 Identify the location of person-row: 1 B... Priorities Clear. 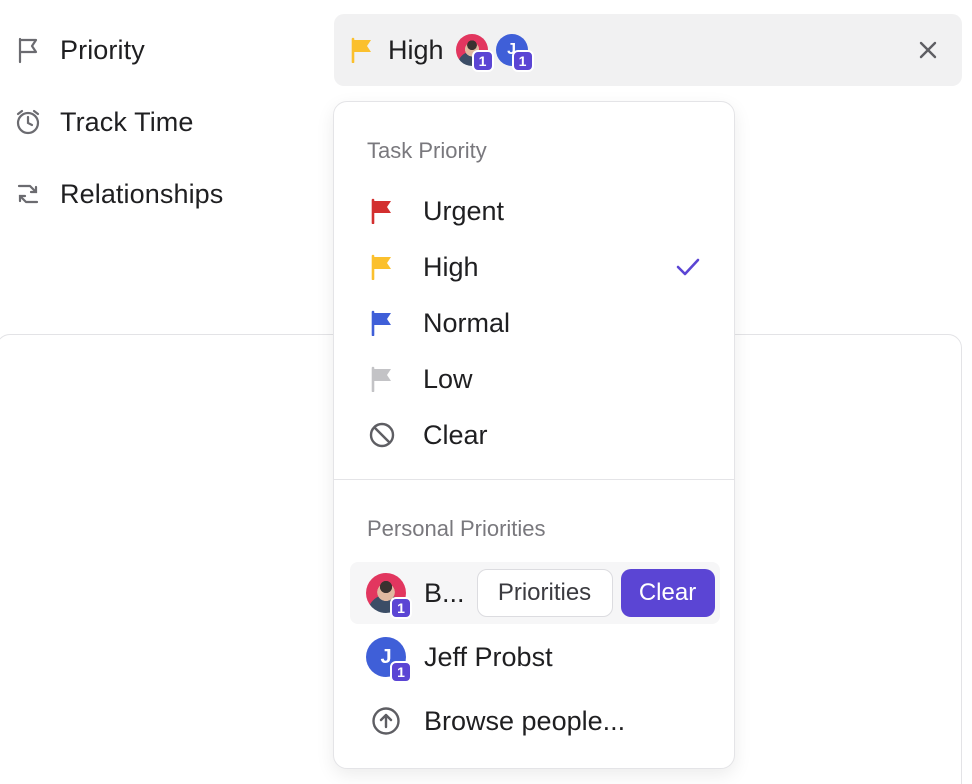
(535, 593).